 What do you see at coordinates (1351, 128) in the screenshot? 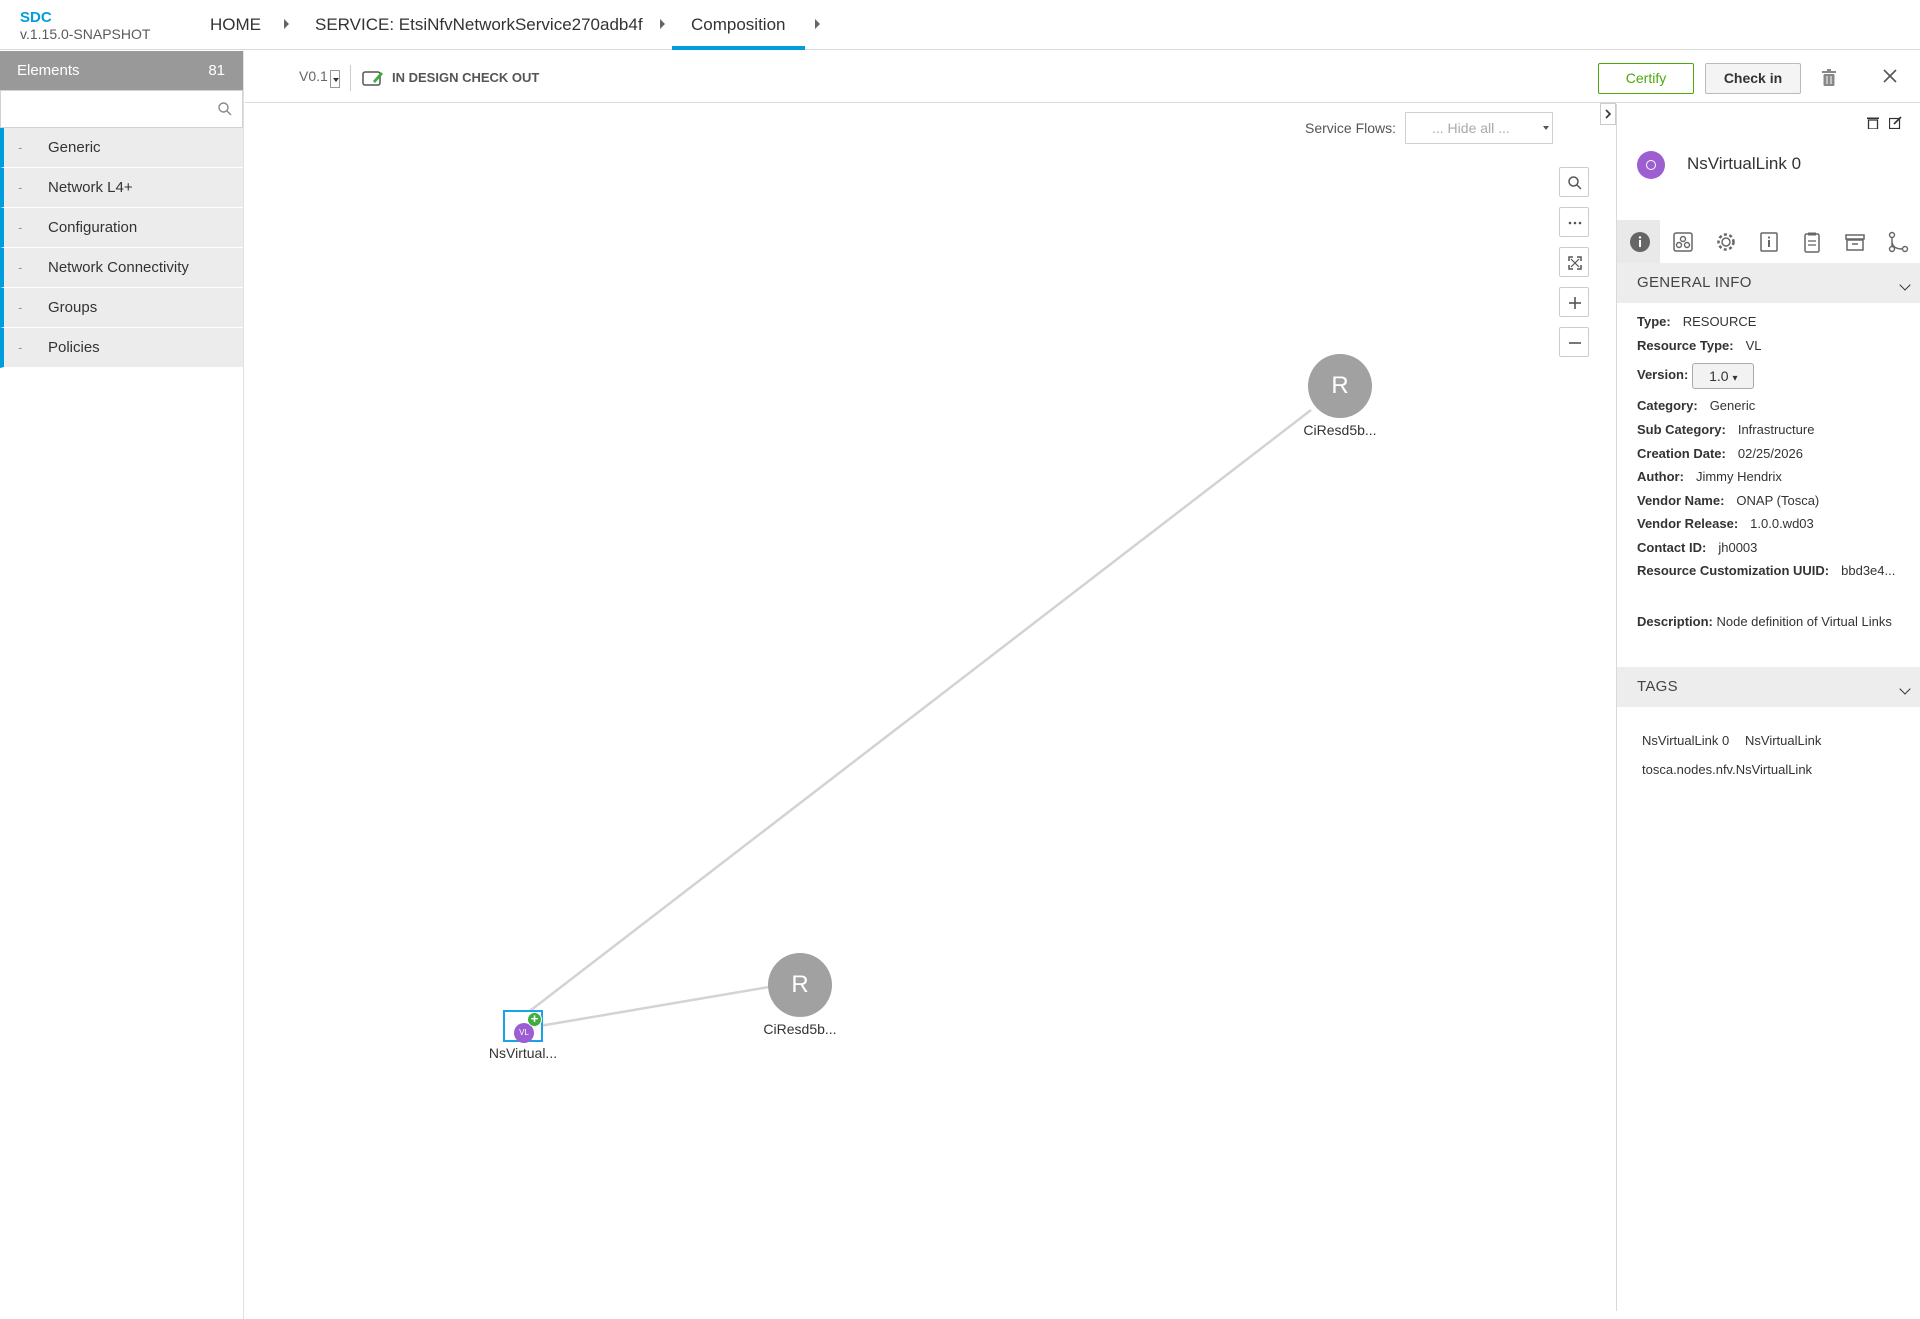
I see `service-flows-label: Service Flows:` at bounding box center [1351, 128].